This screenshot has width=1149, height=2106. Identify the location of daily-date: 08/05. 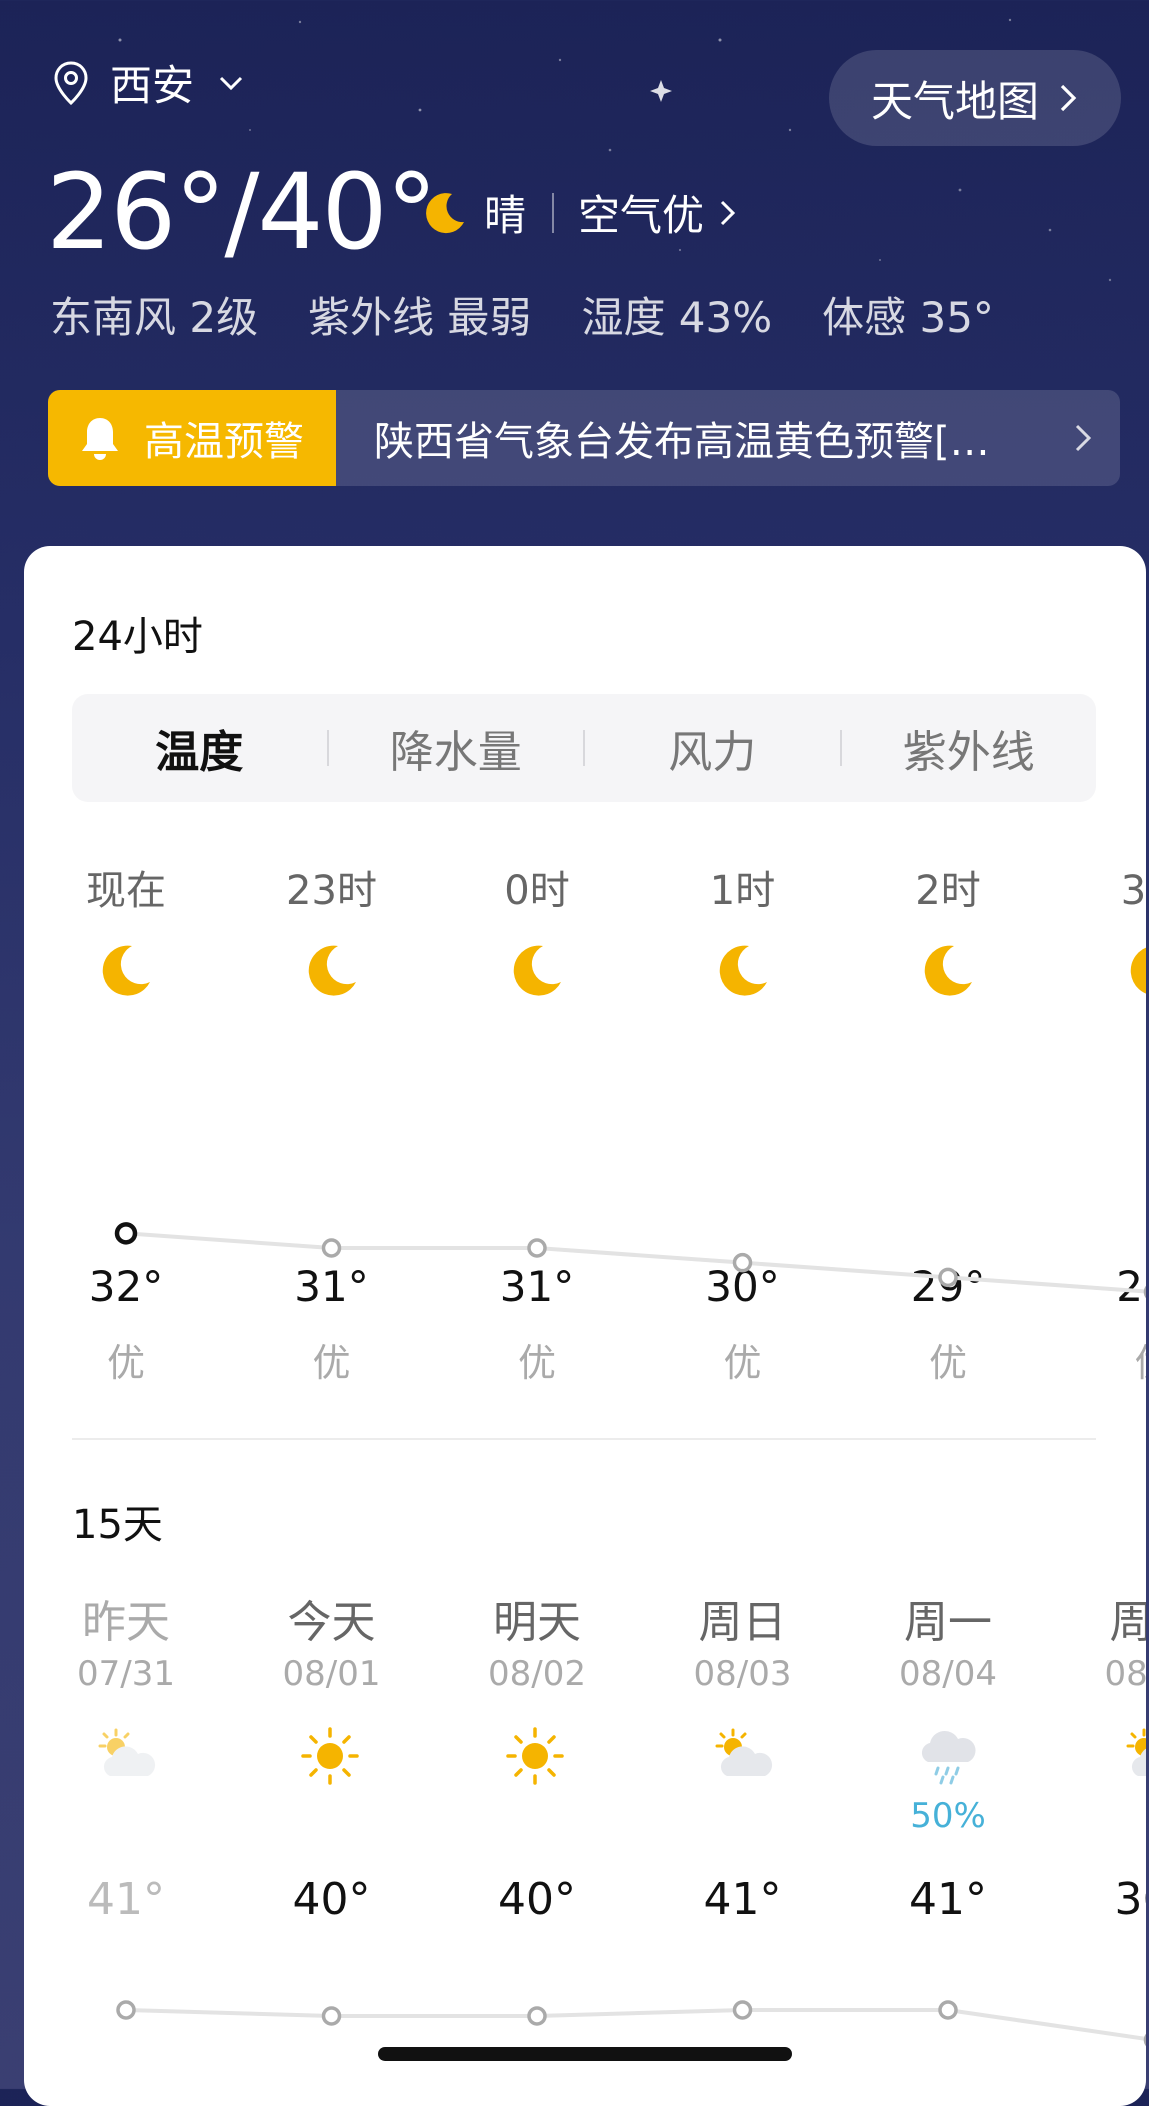
(1125, 1674).